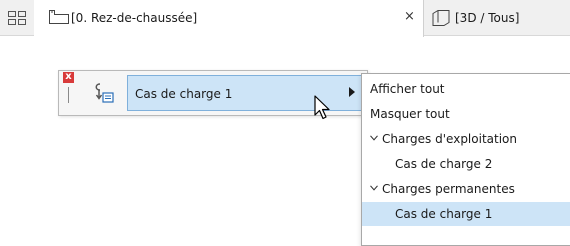 The image size is (570, 246). I want to click on menu-item-load-case-2: Cas de charge 2, so click(466, 164).